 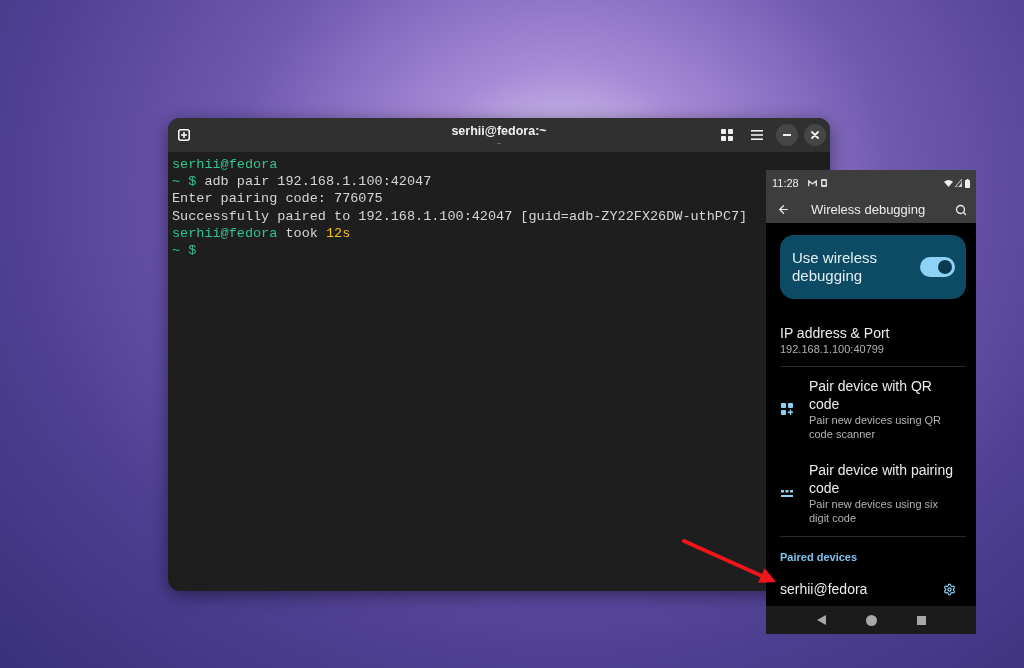 I want to click on window-title: serhii@fedora:~, so click(x=499, y=131).